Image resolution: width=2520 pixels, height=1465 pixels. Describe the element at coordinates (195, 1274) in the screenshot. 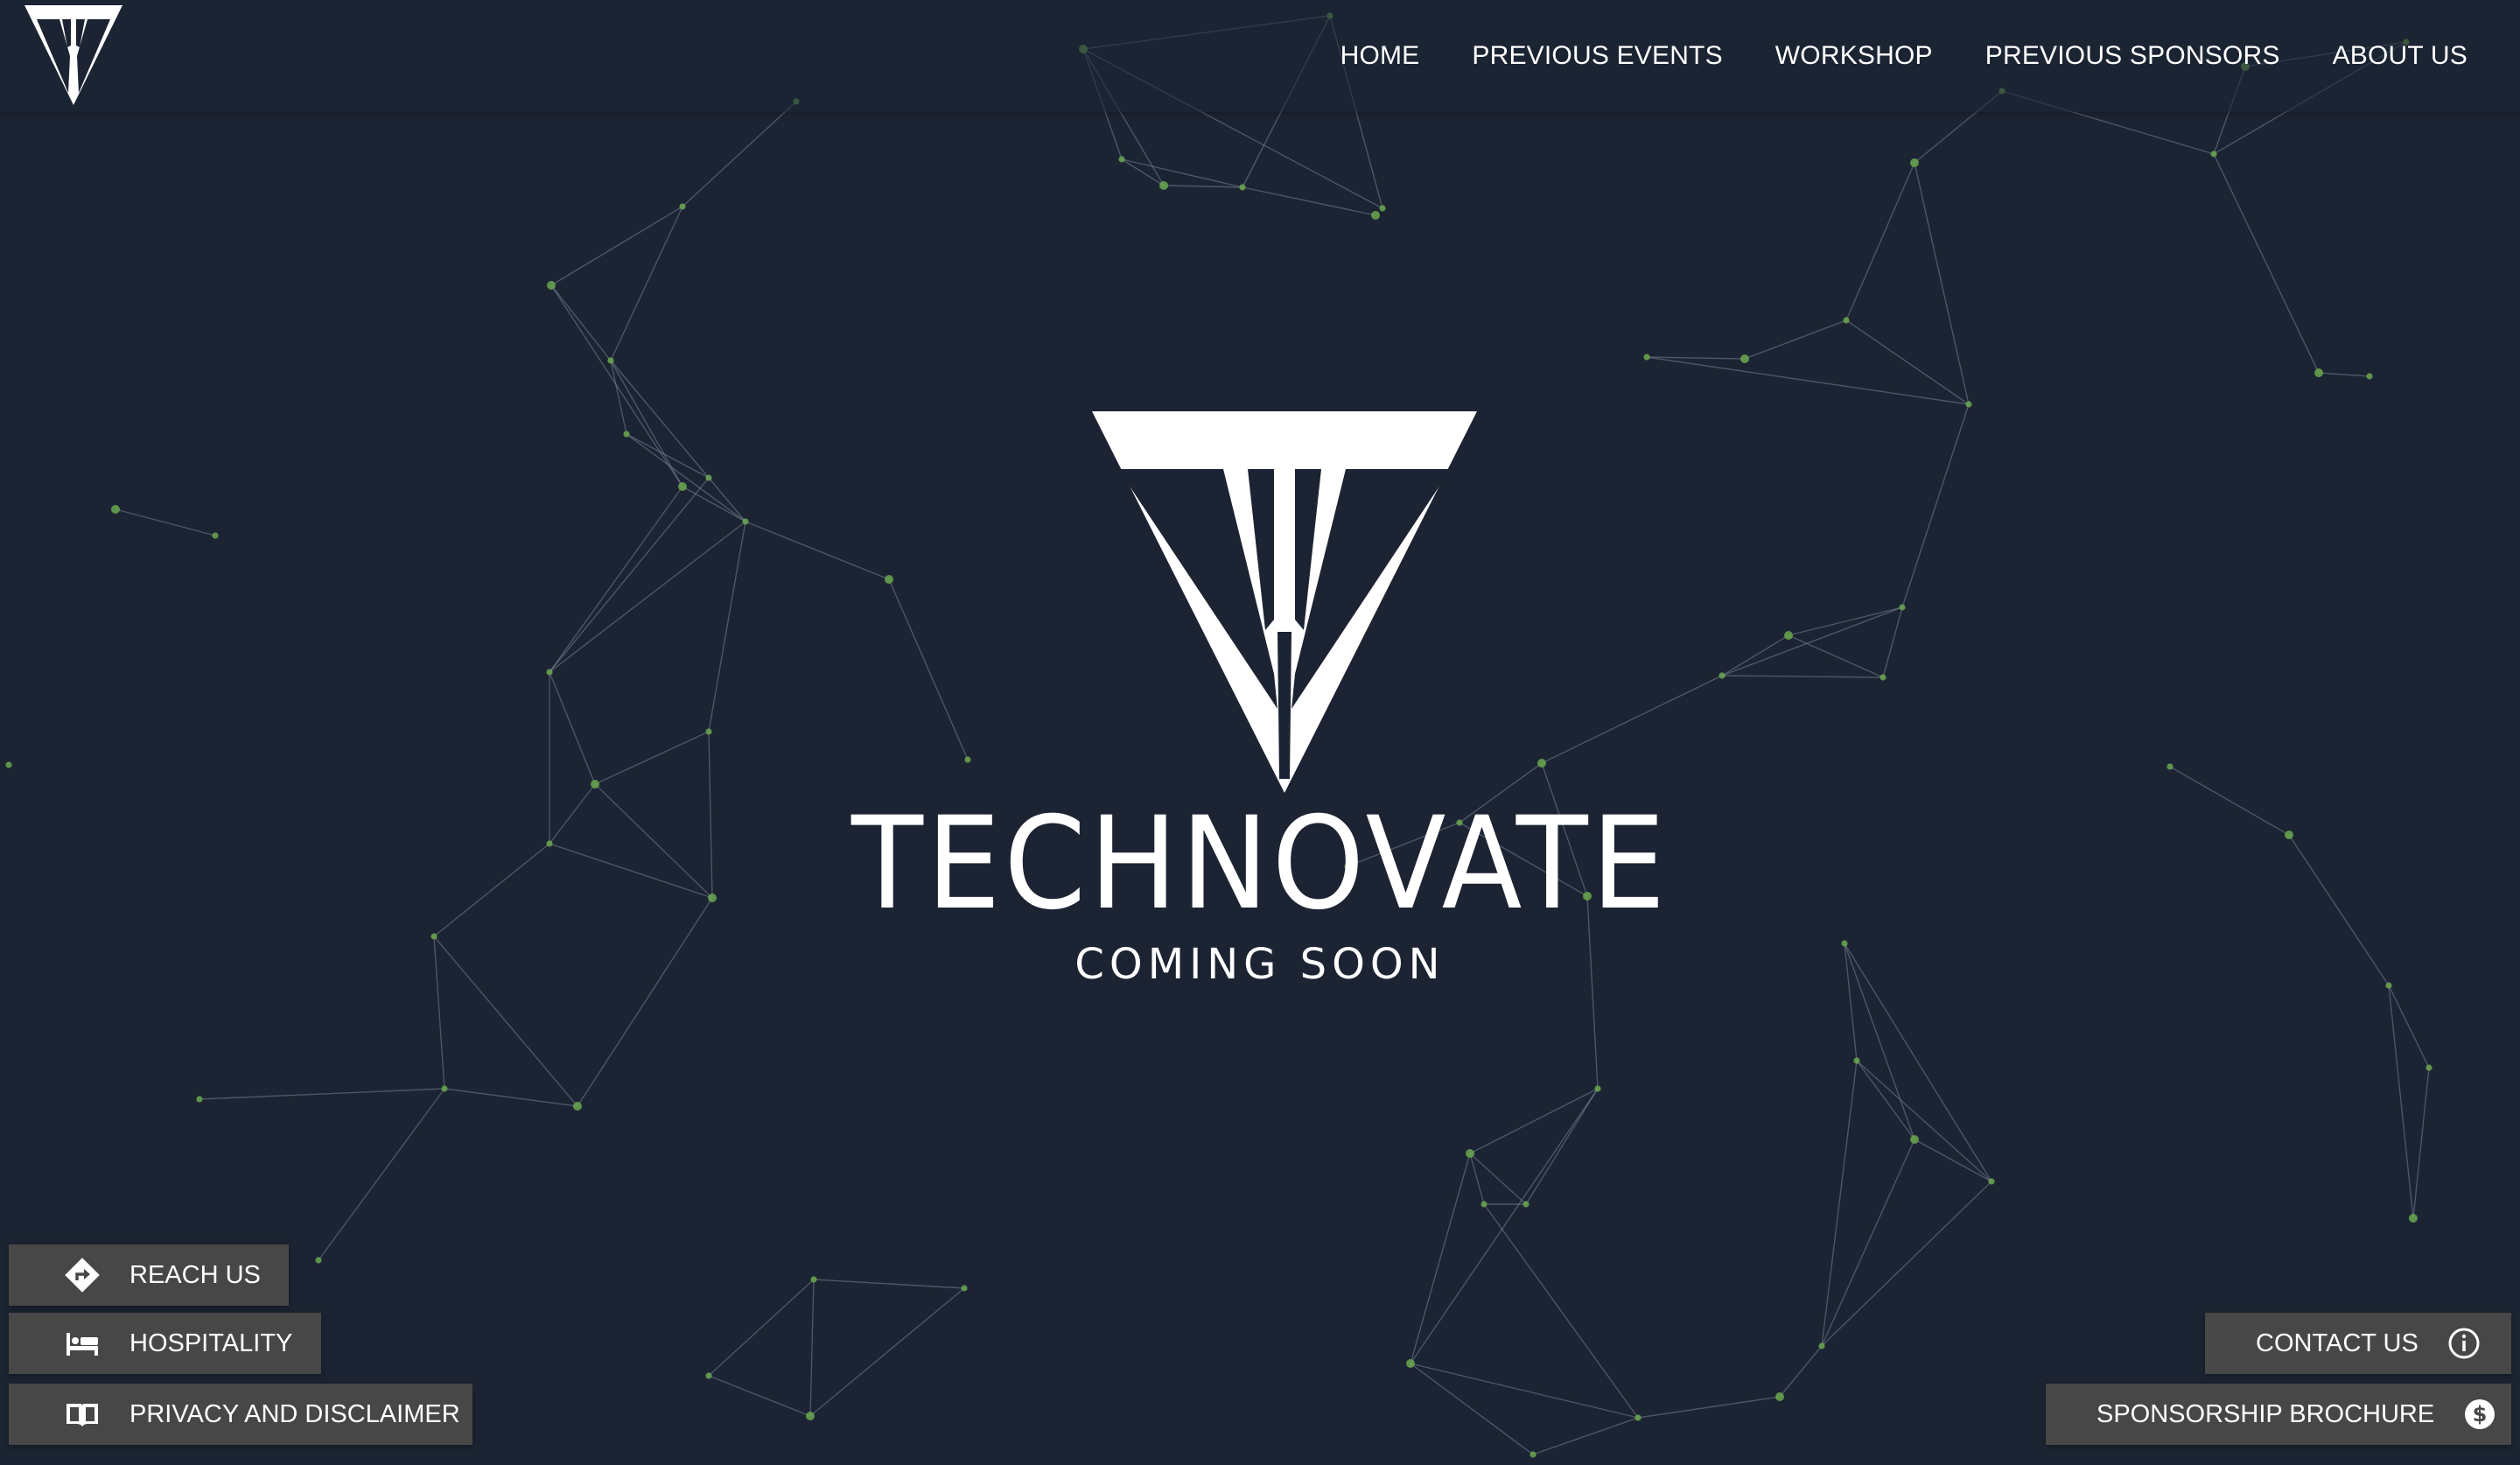

I see `reach-us-label: REACH US` at that location.